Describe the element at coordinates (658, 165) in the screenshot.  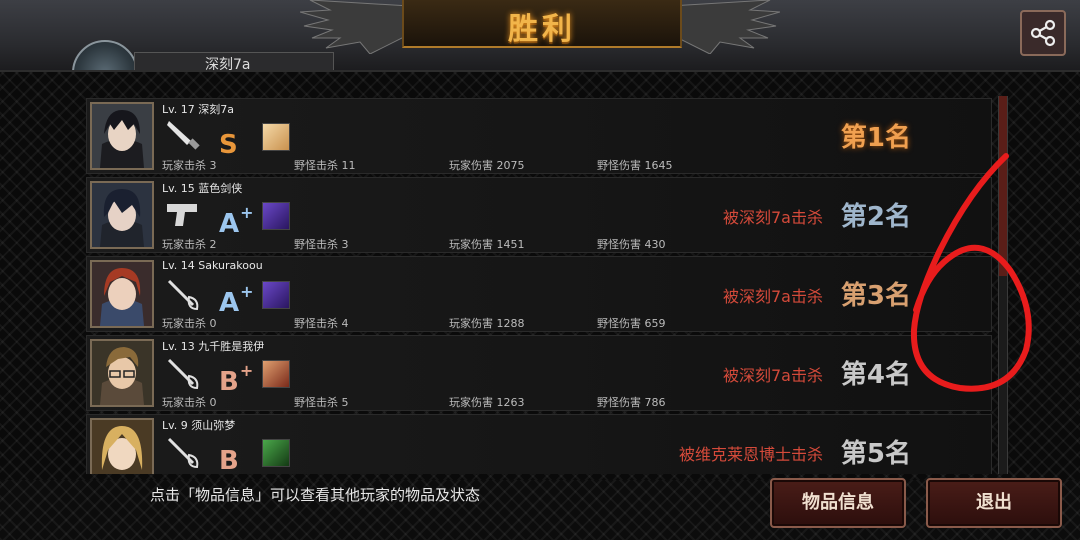
I see `monster-damage-value: 1645` at that location.